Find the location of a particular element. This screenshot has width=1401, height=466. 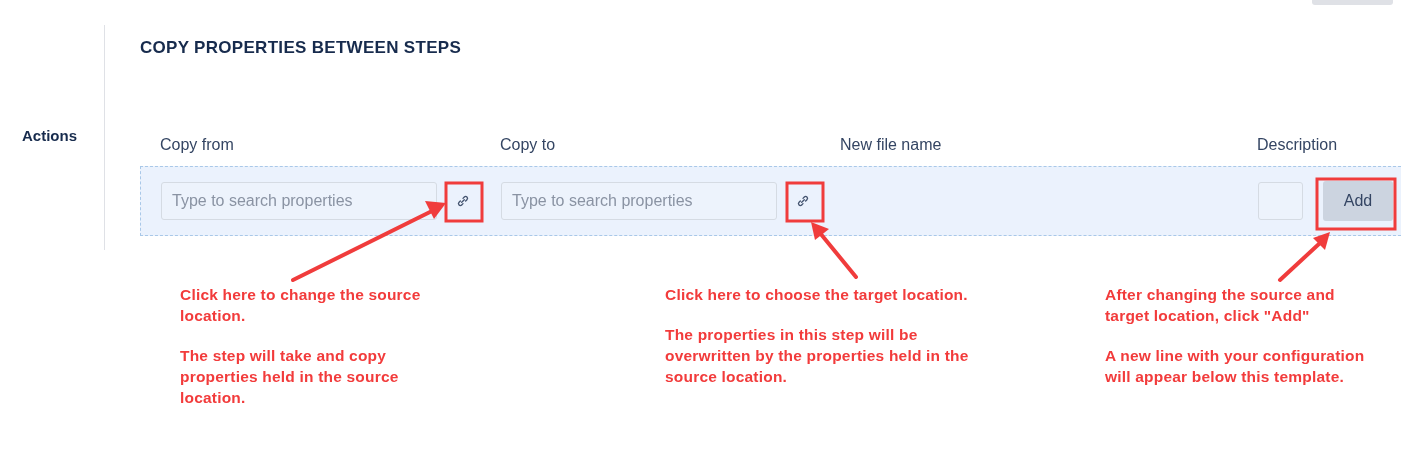

column-header: New file name is located at coordinates (891, 145).